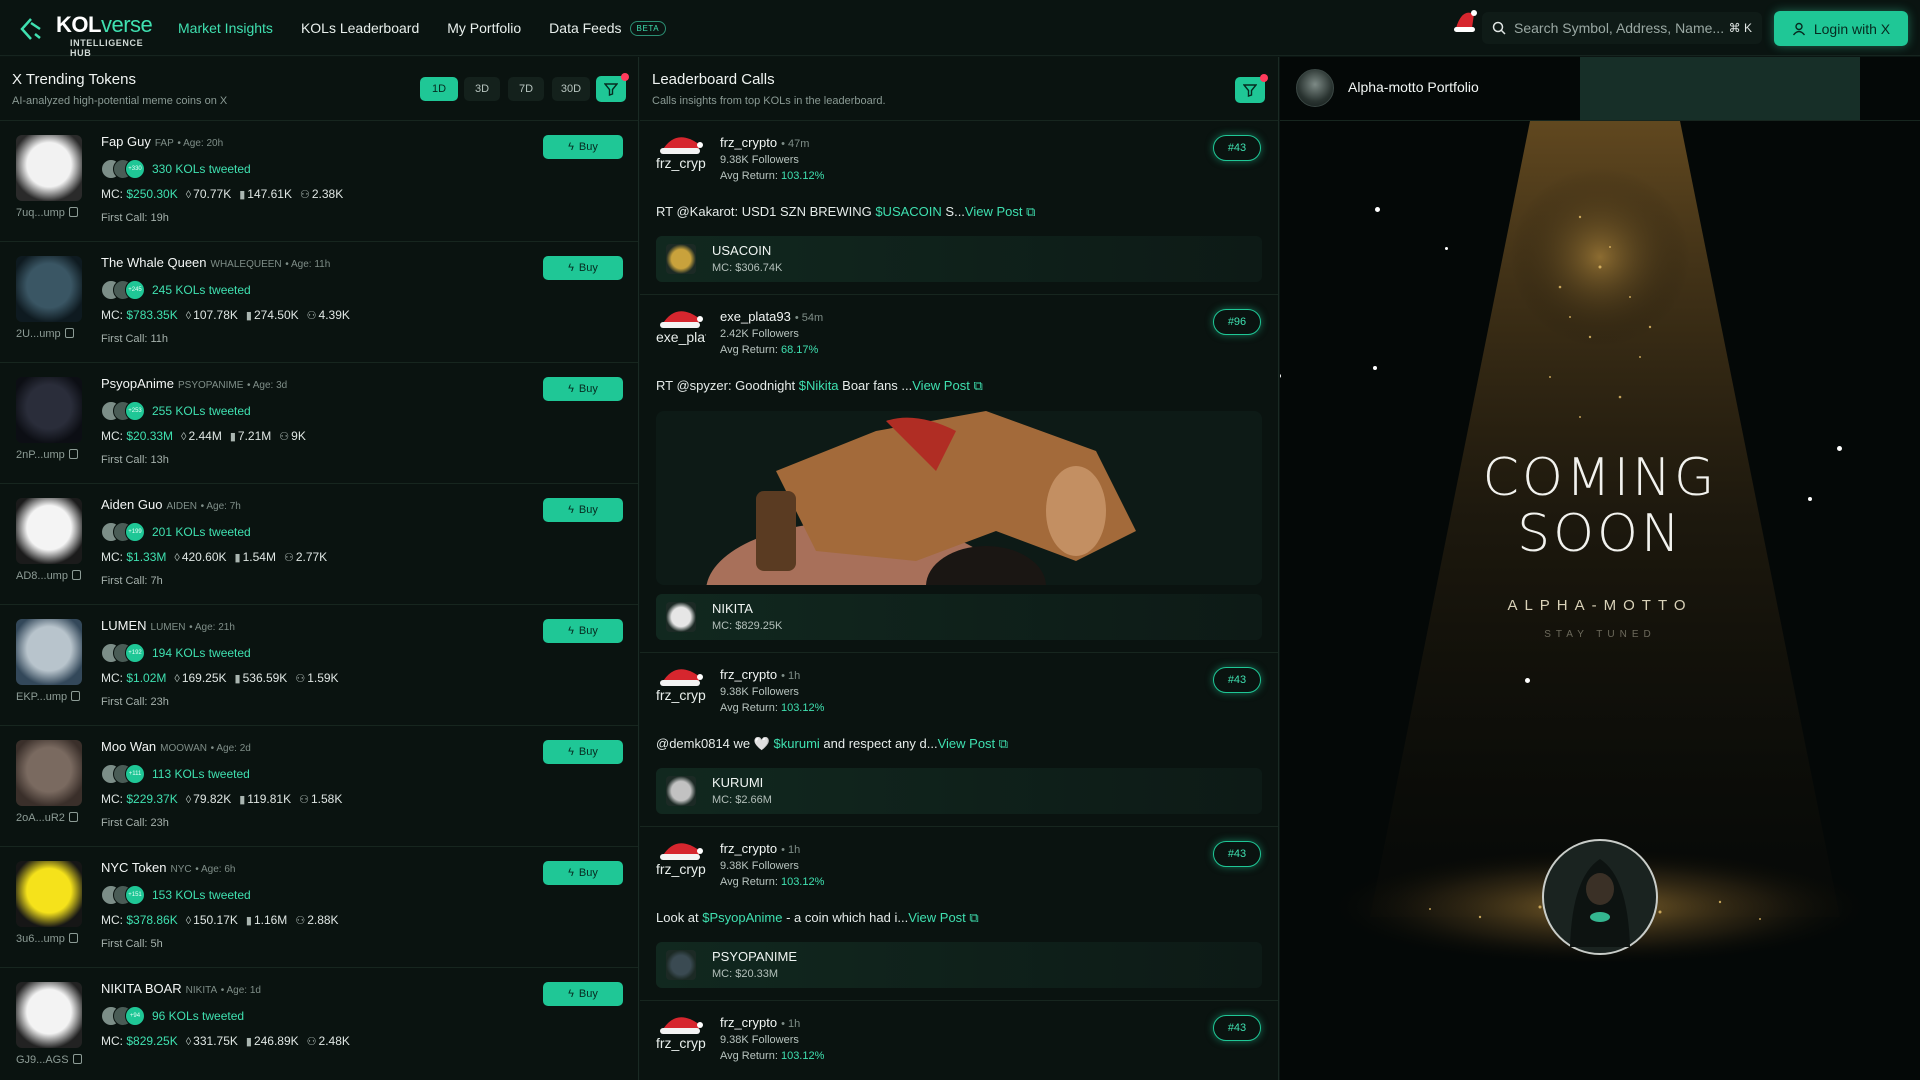  Describe the element at coordinates (175, 774) in the screenshot. I see `kol-tweet-count: +111 113 KOLs tweeted` at that location.